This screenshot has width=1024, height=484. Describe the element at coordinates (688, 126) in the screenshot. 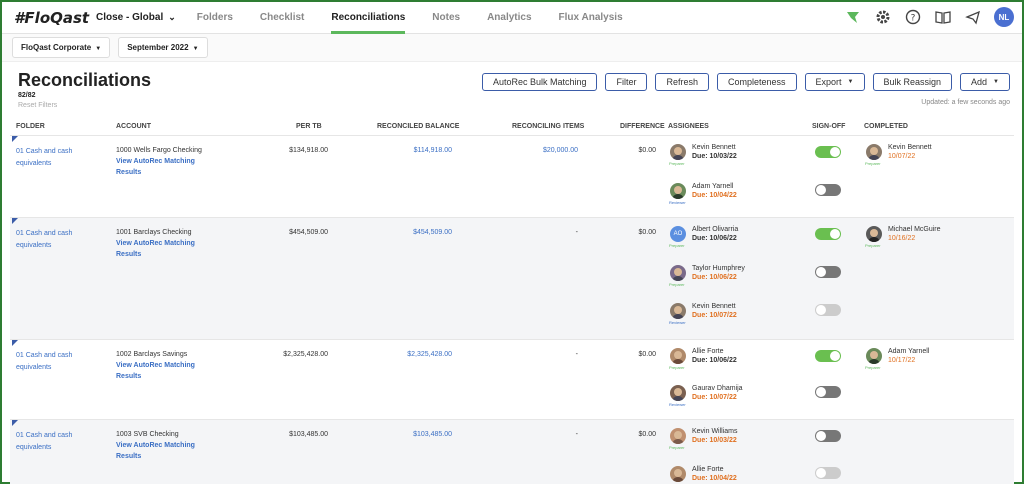

I see `col-assignees: ASSIGNEES` at that location.